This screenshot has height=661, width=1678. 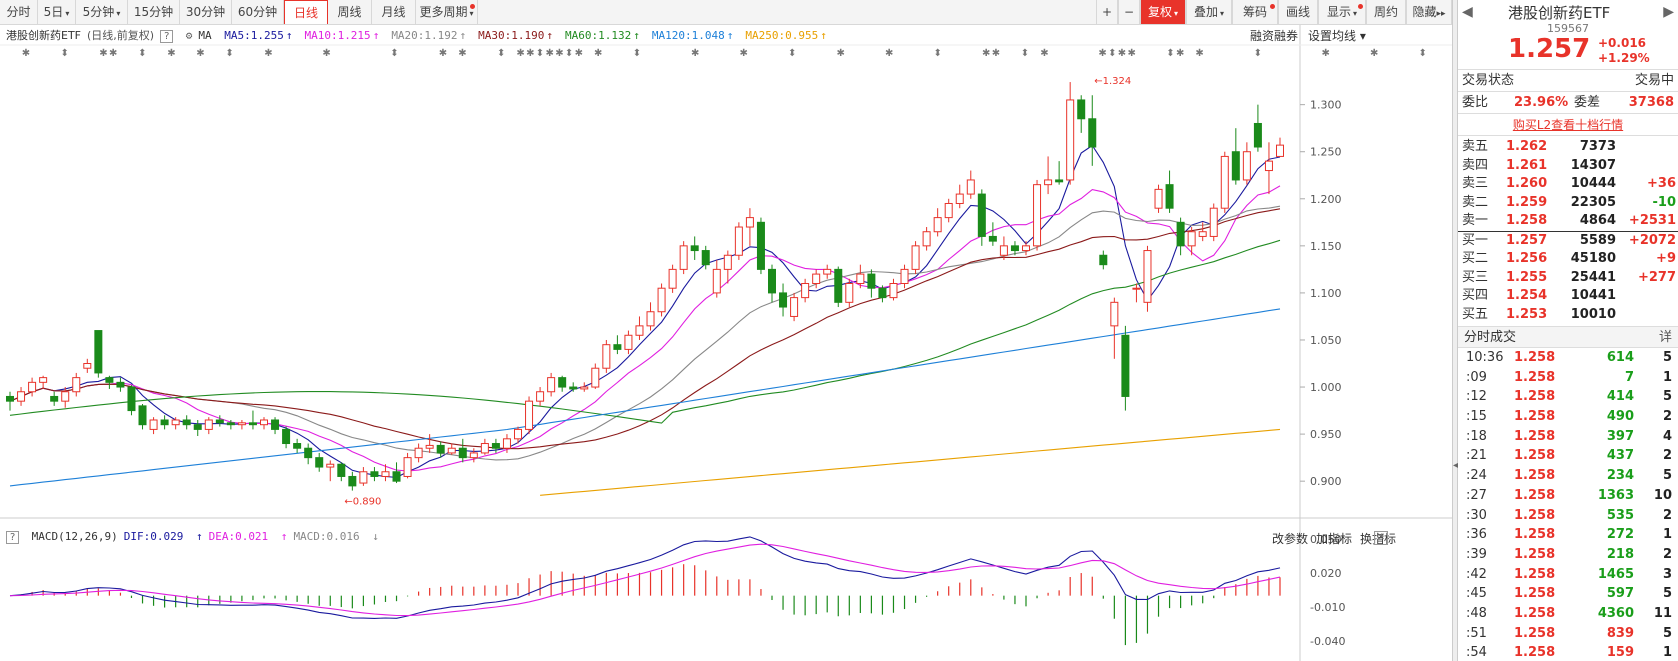 What do you see at coordinates (1568, 184) in the screenshot?
I see `ask-row: 卖三 1.260 10444 +36` at bounding box center [1568, 184].